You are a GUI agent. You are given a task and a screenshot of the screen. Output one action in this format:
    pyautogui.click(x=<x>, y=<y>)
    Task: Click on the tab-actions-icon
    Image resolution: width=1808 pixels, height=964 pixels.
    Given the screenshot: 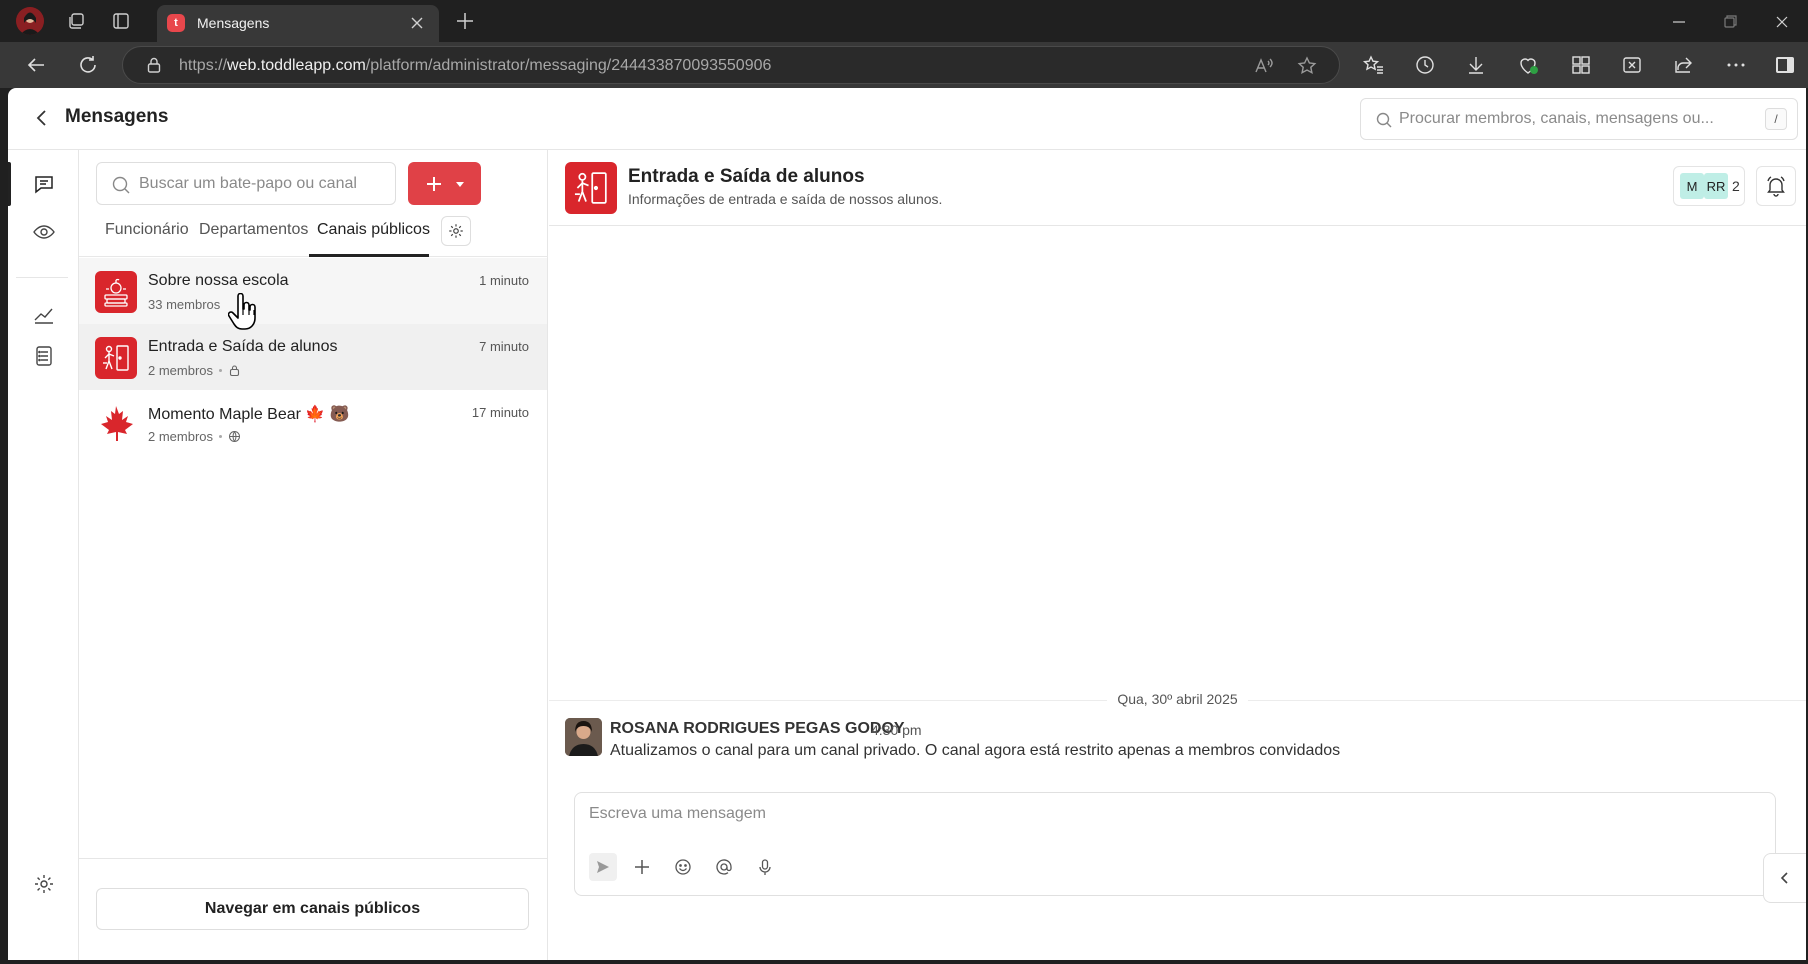 What is the action you would take?
    pyautogui.click(x=121, y=21)
    